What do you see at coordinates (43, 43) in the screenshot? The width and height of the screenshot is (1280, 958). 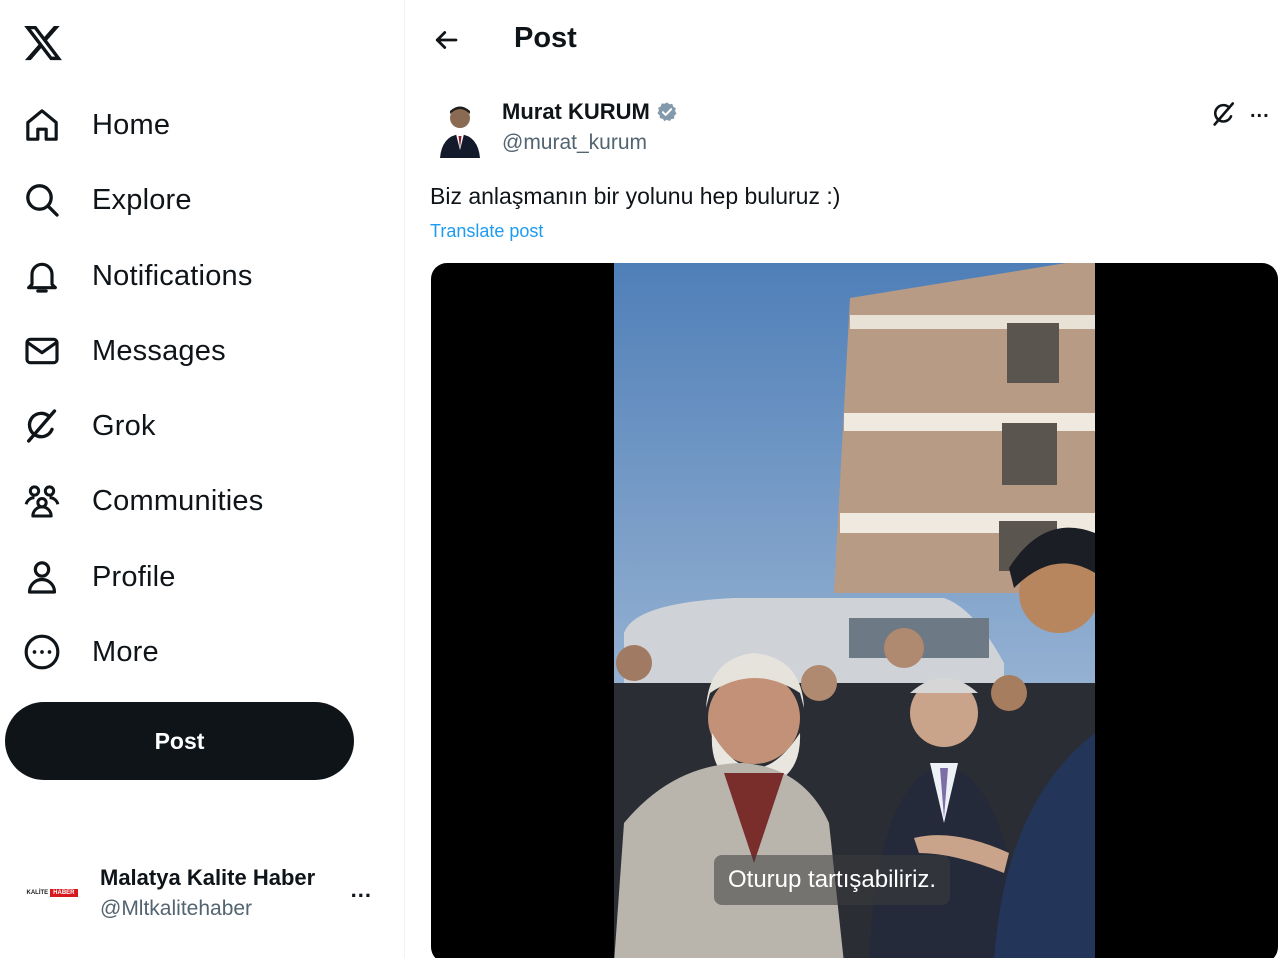 I see `x-logo-icon` at bounding box center [43, 43].